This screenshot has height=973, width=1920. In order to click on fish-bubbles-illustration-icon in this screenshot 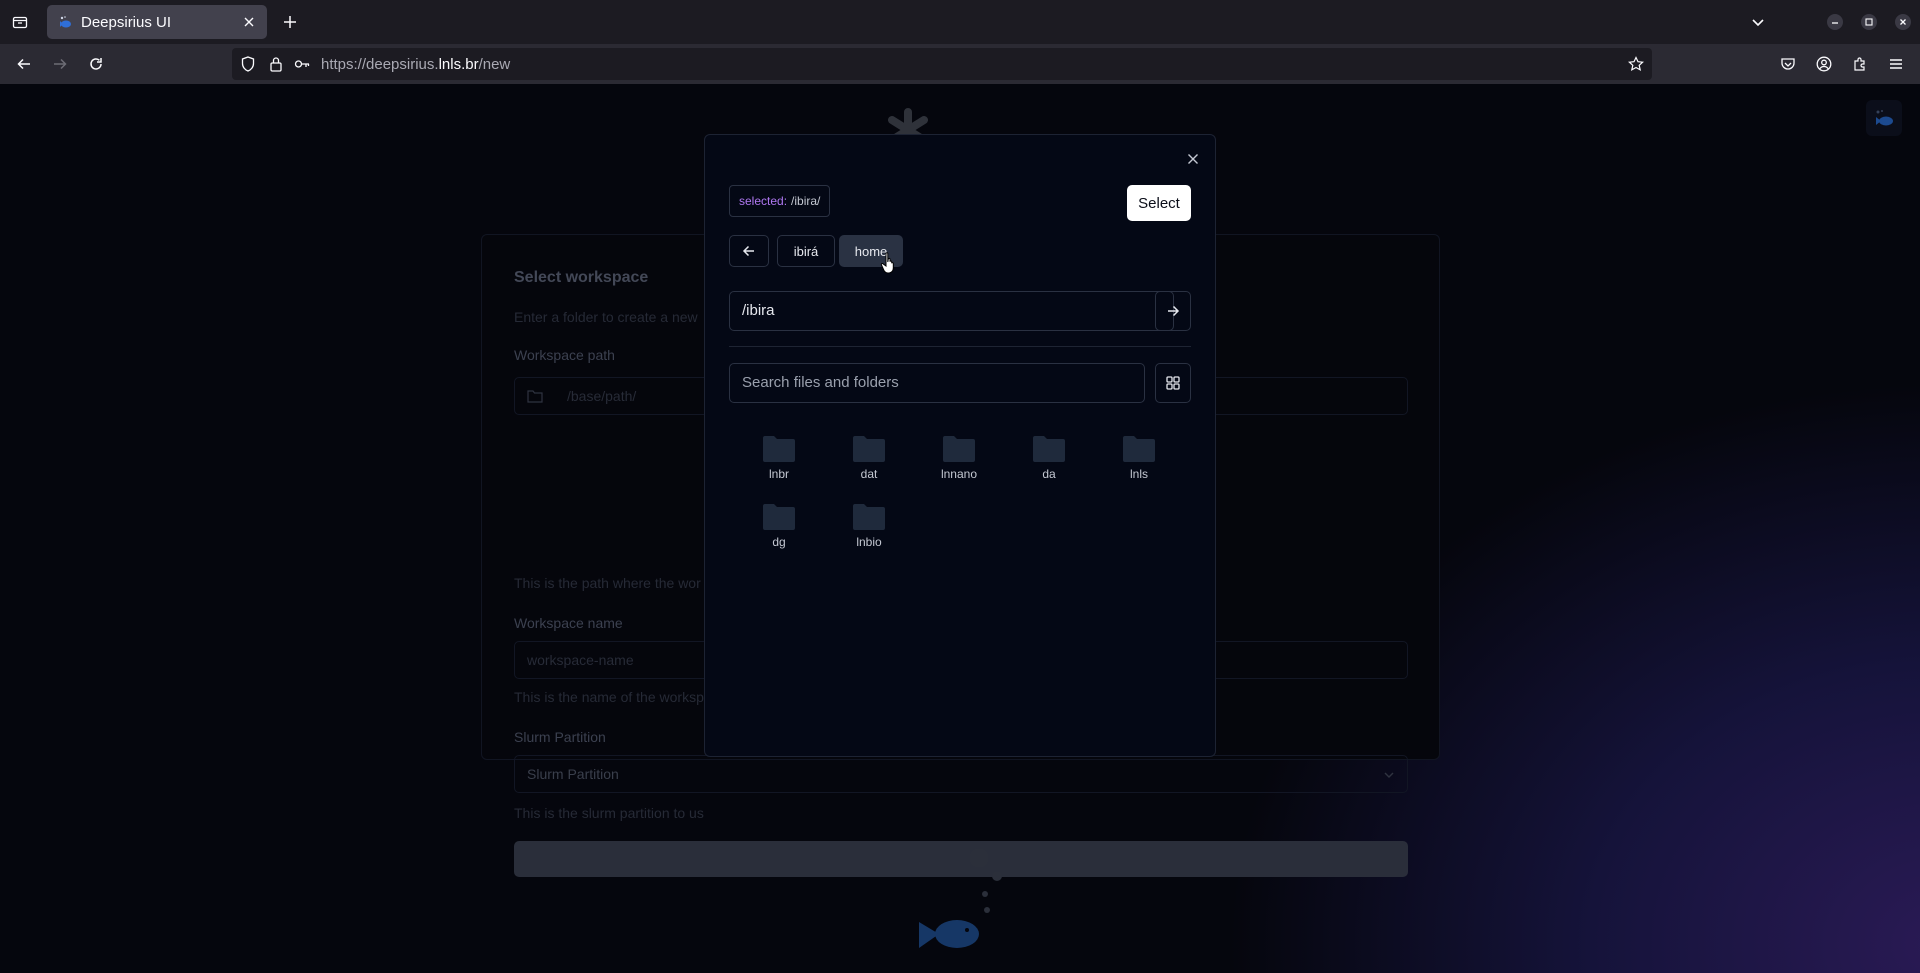, I will do `click(960, 898)`.